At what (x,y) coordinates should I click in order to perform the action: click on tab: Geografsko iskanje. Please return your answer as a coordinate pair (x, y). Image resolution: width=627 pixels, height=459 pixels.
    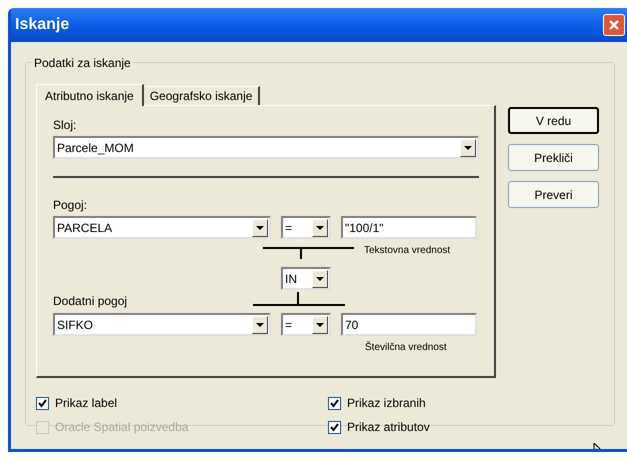
    Looking at the image, I should click on (202, 95).